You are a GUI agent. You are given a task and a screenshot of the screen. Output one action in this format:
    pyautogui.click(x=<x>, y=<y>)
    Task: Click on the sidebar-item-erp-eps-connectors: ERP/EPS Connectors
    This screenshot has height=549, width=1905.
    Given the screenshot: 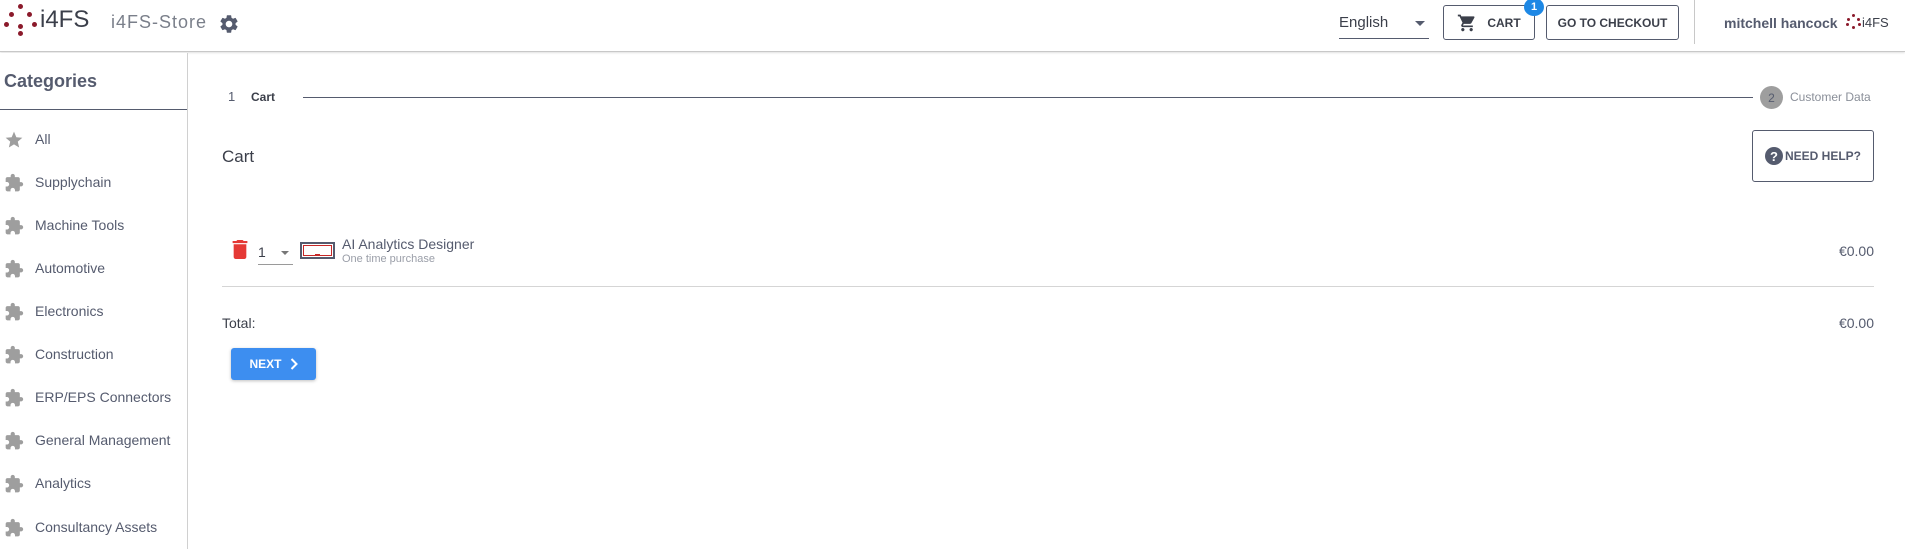 What is the action you would take?
    pyautogui.click(x=93, y=397)
    